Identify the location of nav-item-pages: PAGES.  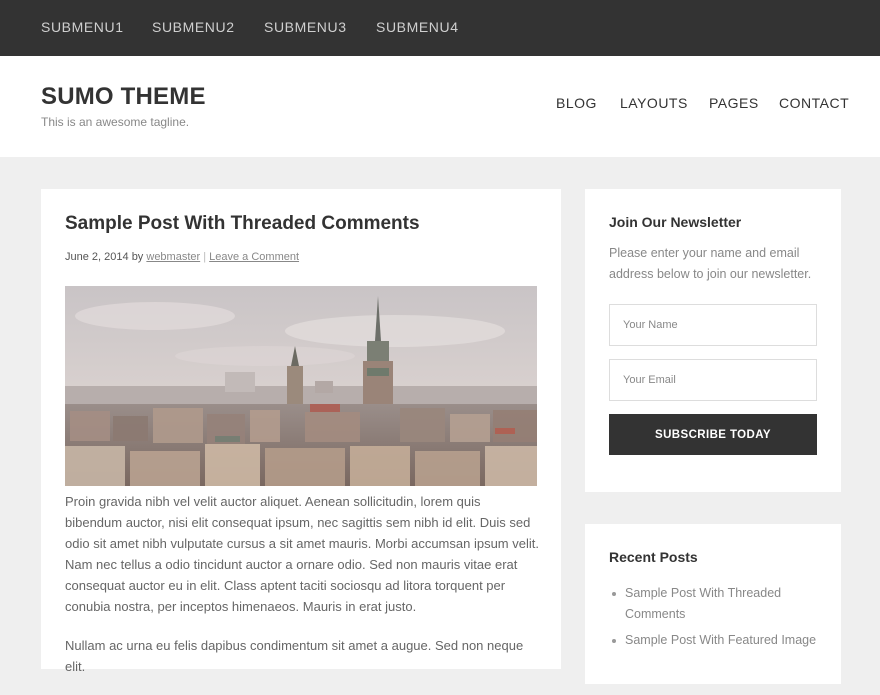
(734, 103).